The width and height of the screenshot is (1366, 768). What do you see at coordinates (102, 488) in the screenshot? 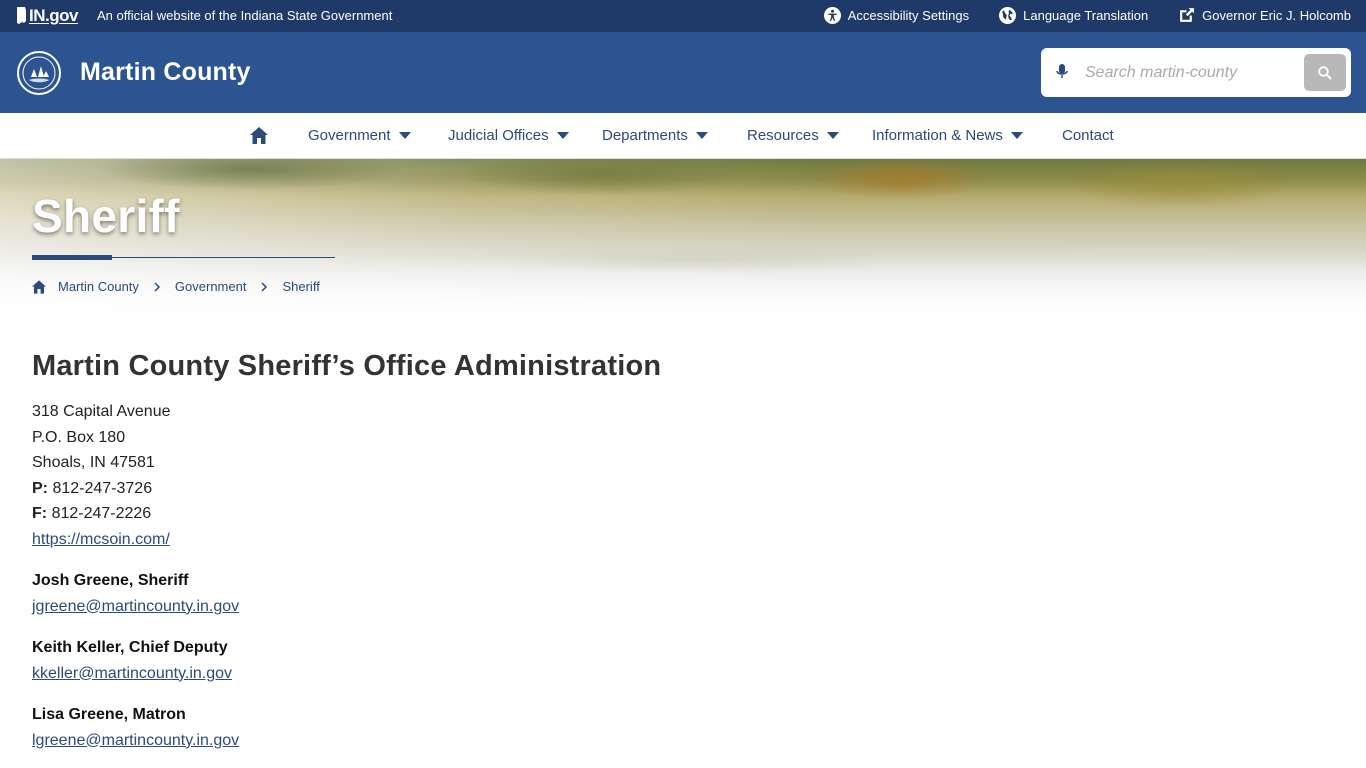
I see `phone-number: 812-247-3726` at bounding box center [102, 488].